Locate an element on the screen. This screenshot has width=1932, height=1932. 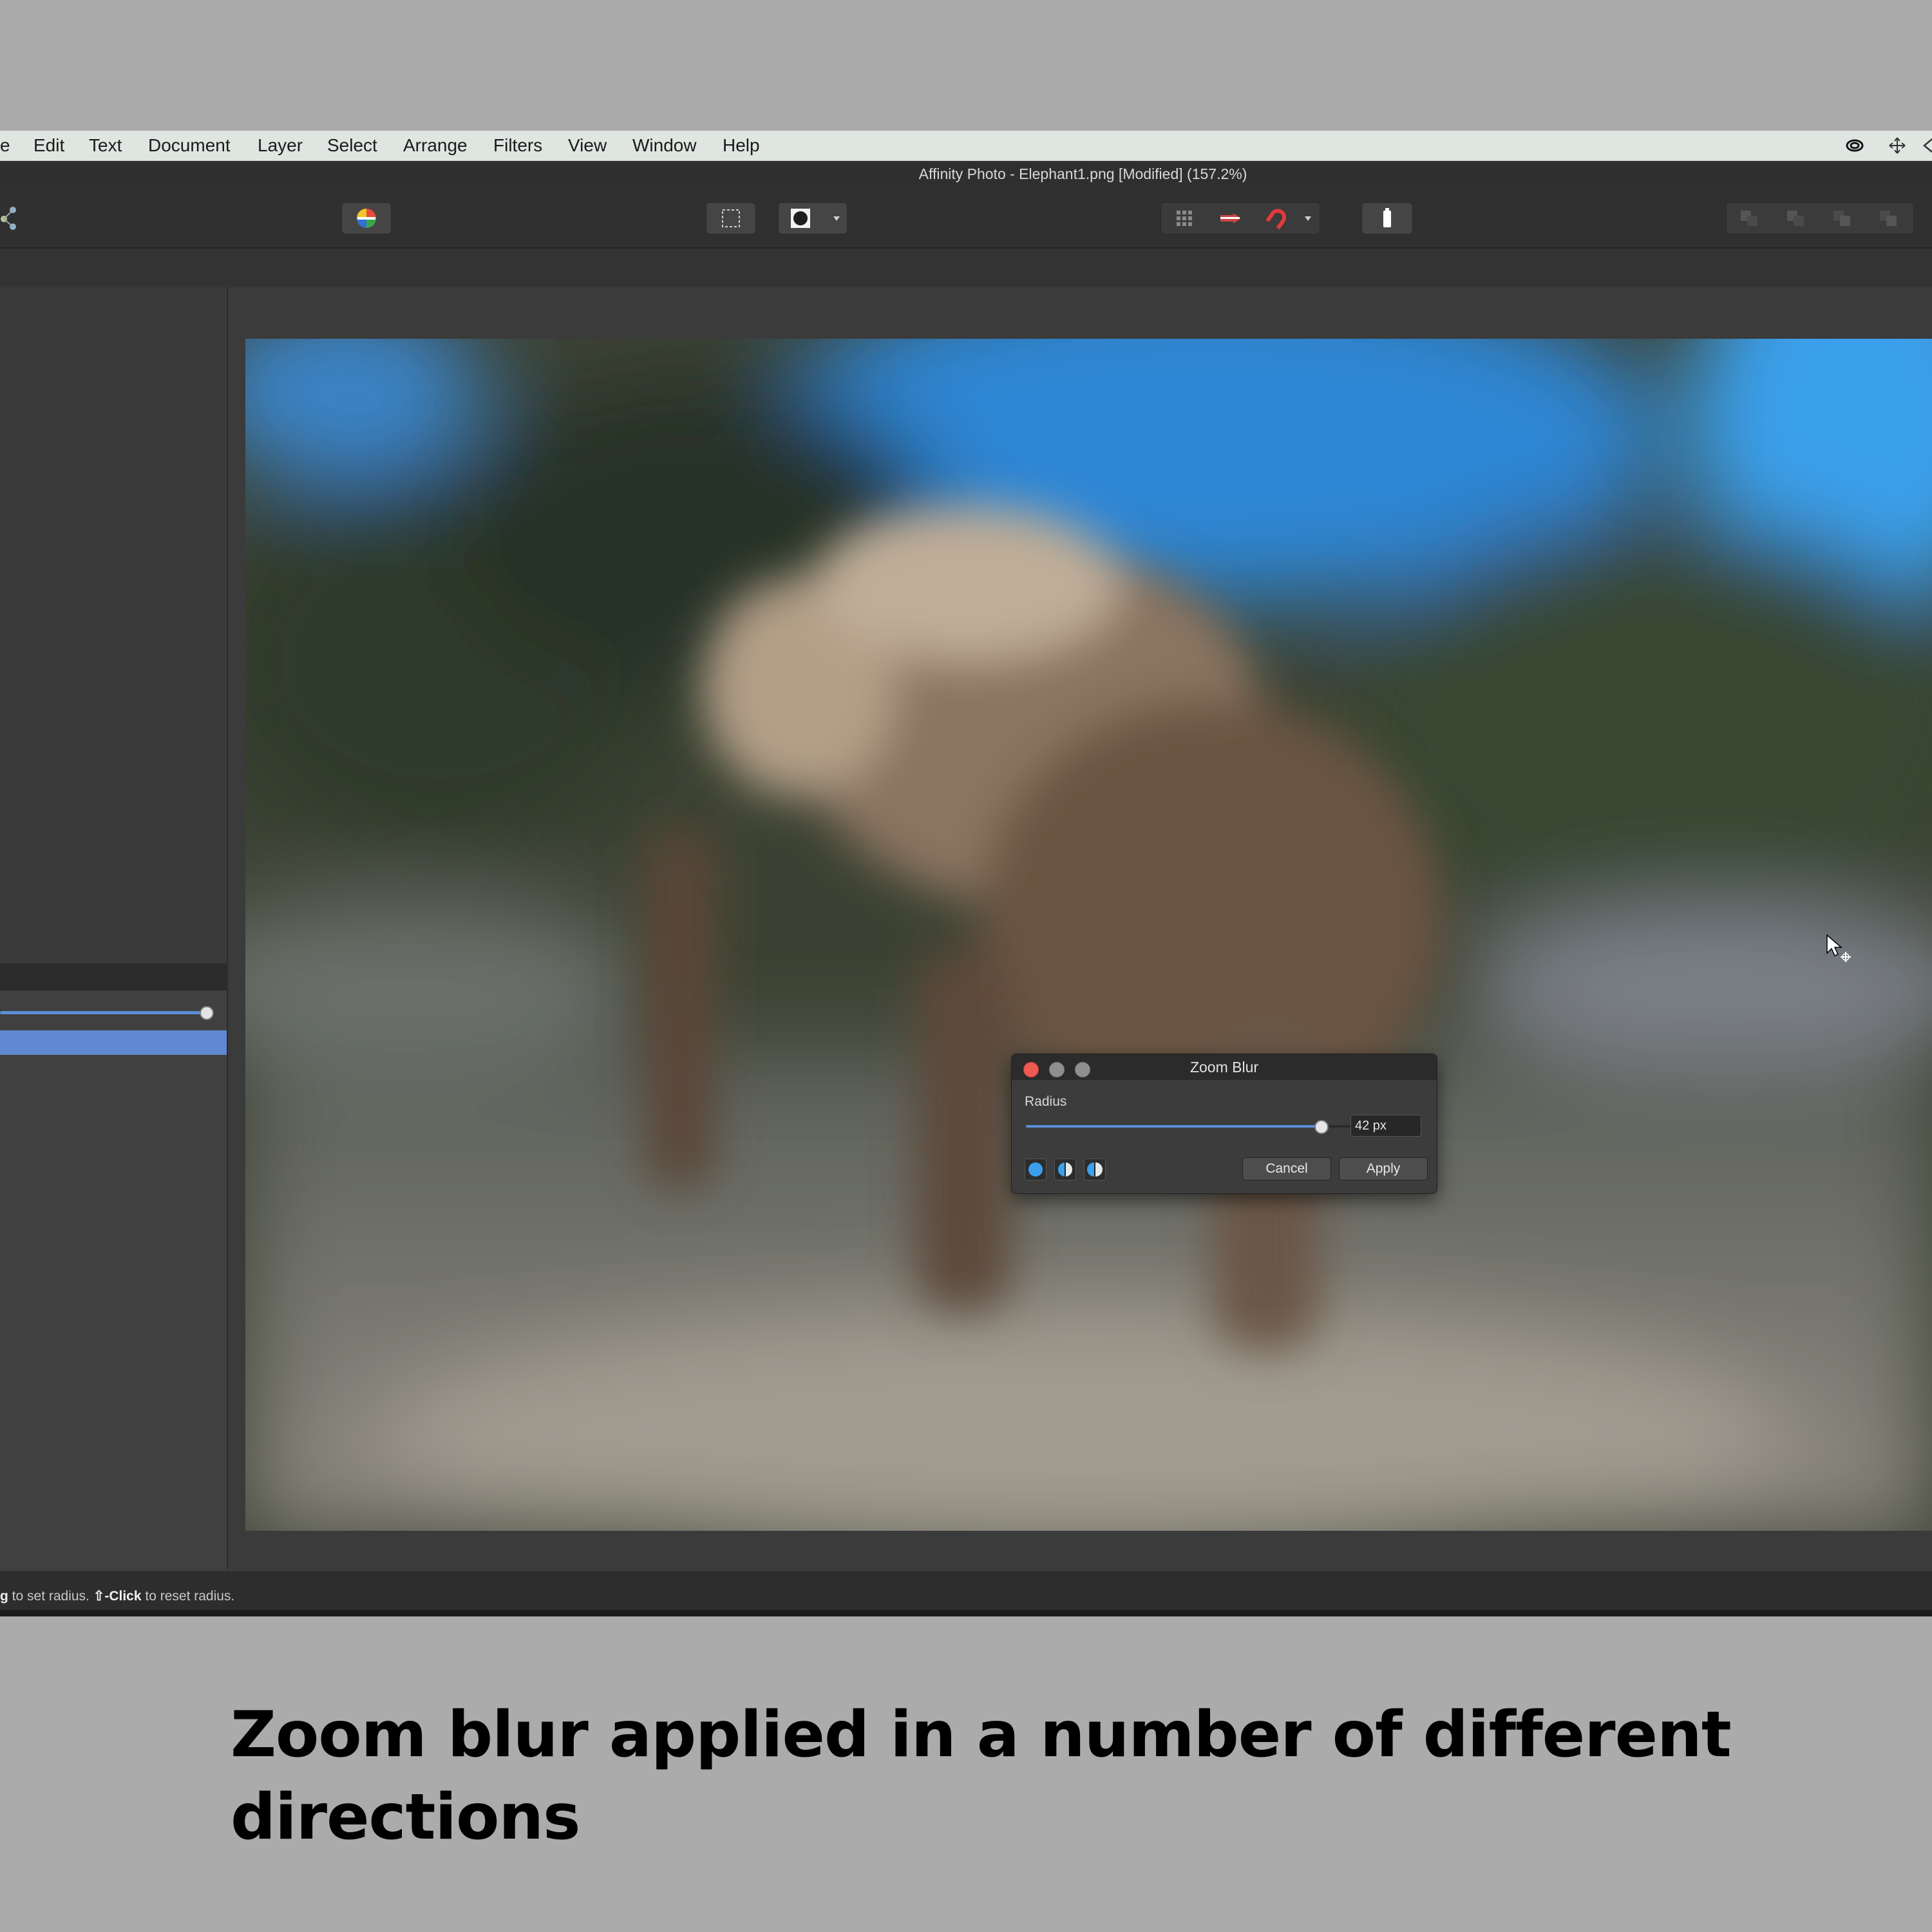
mirrored-view-button is located at coordinates (1095, 1169).